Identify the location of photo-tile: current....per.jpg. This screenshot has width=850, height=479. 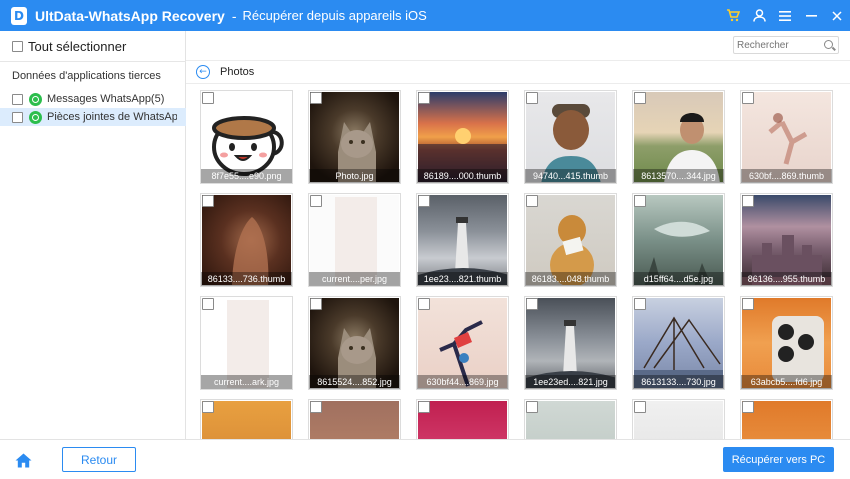
(354, 240).